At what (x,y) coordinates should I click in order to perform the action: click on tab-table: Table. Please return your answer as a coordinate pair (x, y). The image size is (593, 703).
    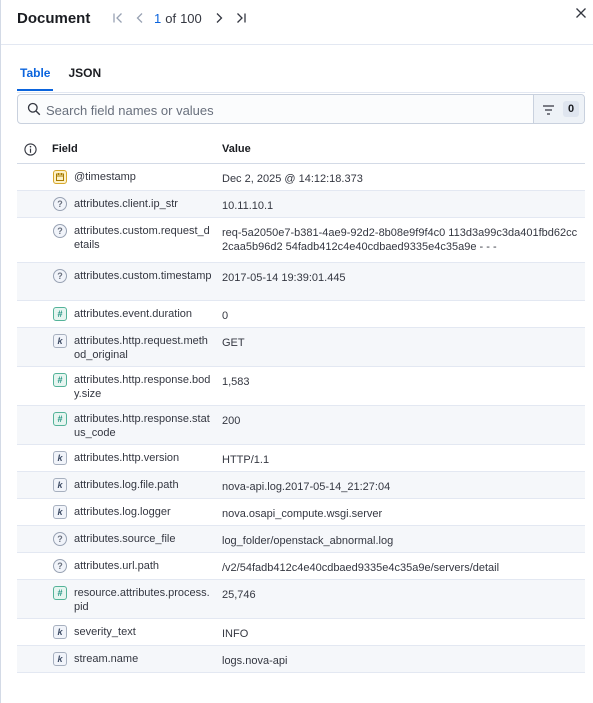
    Looking at the image, I should click on (35, 77).